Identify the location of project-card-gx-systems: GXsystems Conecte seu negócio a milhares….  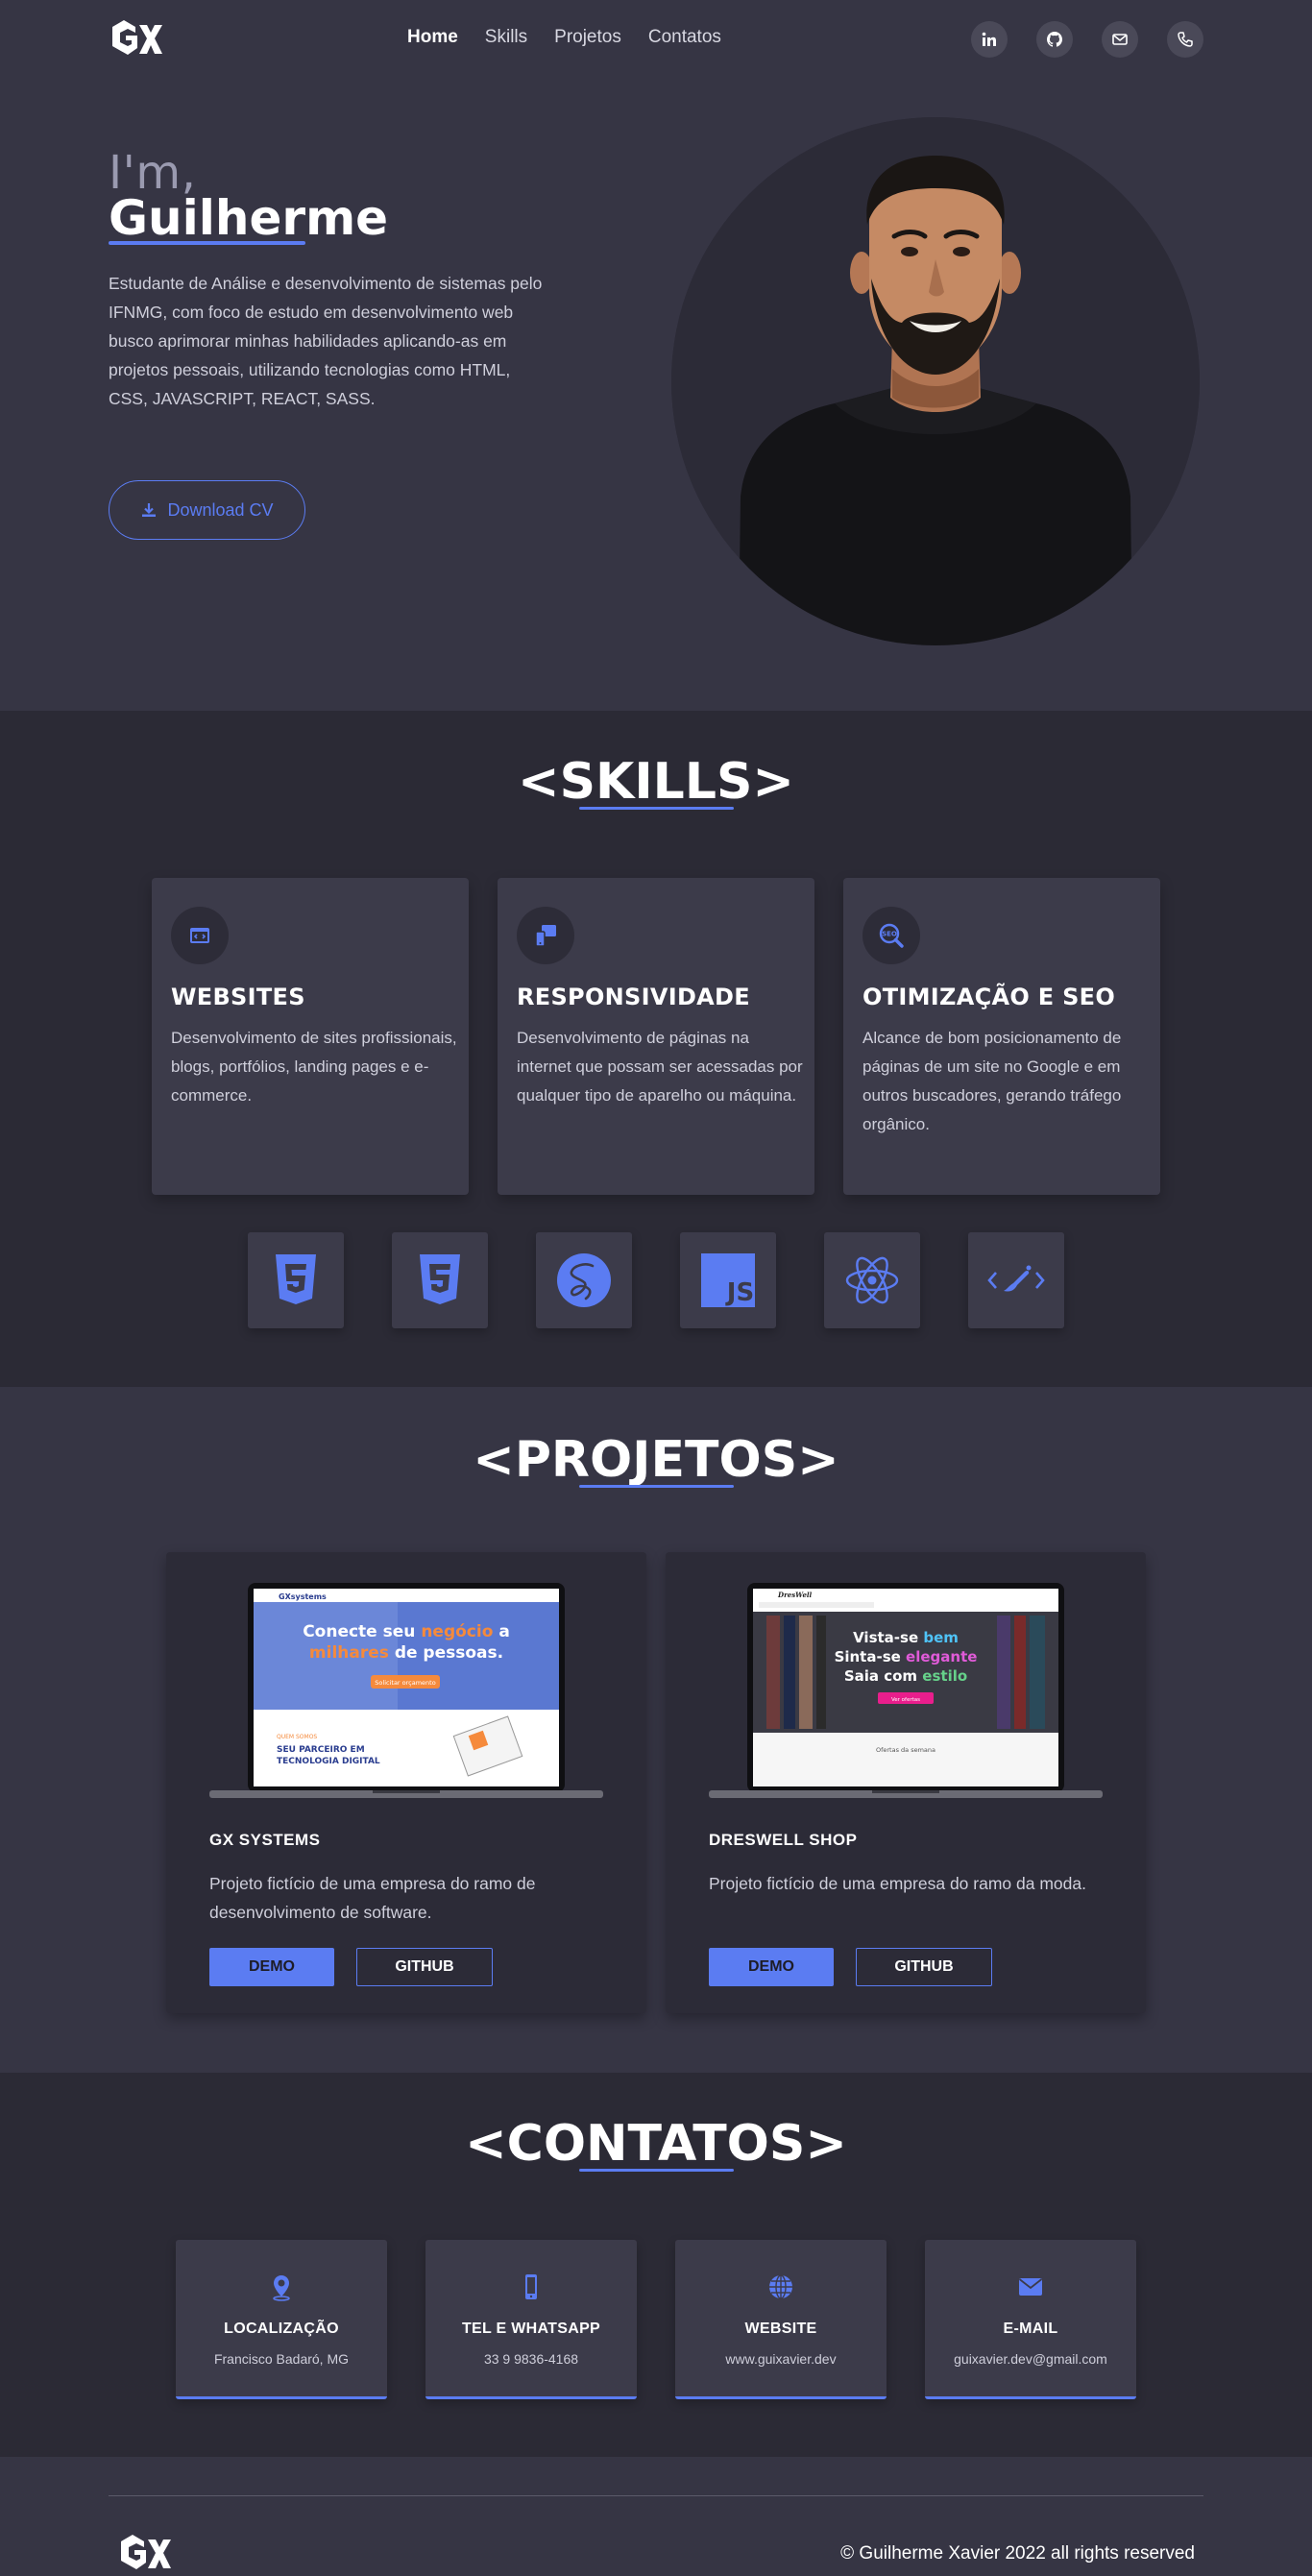
(406, 1782).